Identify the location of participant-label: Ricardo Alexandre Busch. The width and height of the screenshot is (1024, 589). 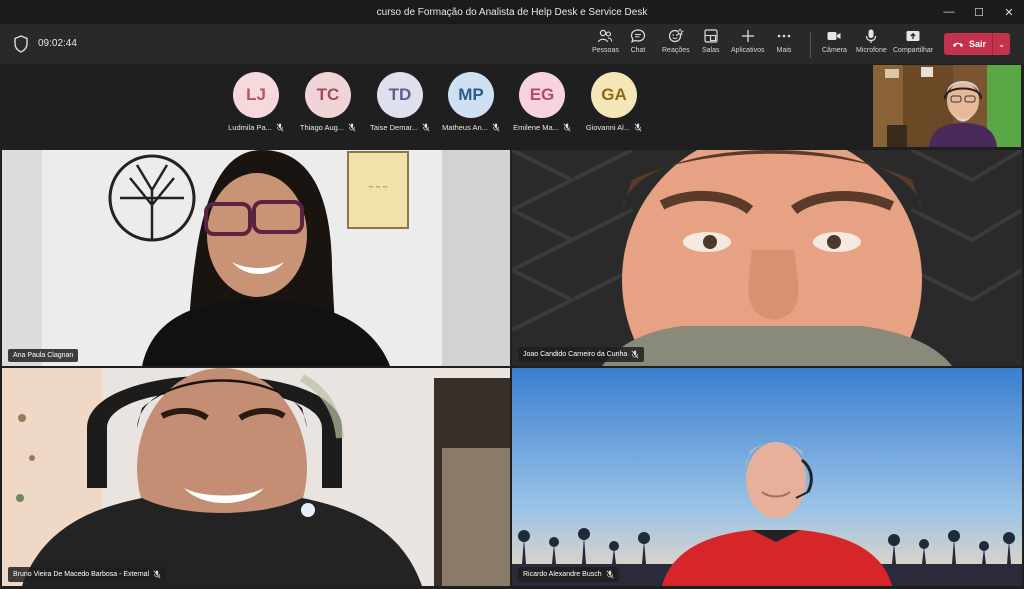
(568, 574).